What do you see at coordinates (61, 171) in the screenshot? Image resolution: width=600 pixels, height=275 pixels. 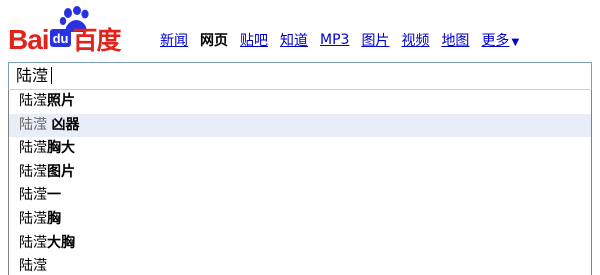 I see `suggestion-completion: 图片` at bounding box center [61, 171].